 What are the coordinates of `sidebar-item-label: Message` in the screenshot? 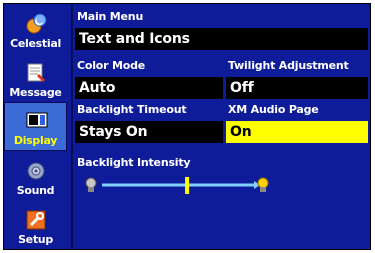 It's located at (35, 92).